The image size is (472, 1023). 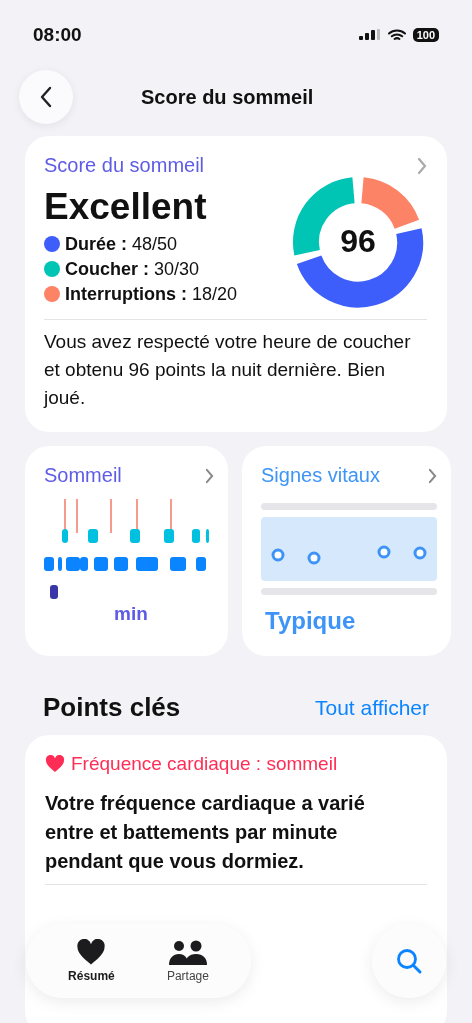 I want to click on section-title: Points clés, so click(x=112, y=707).